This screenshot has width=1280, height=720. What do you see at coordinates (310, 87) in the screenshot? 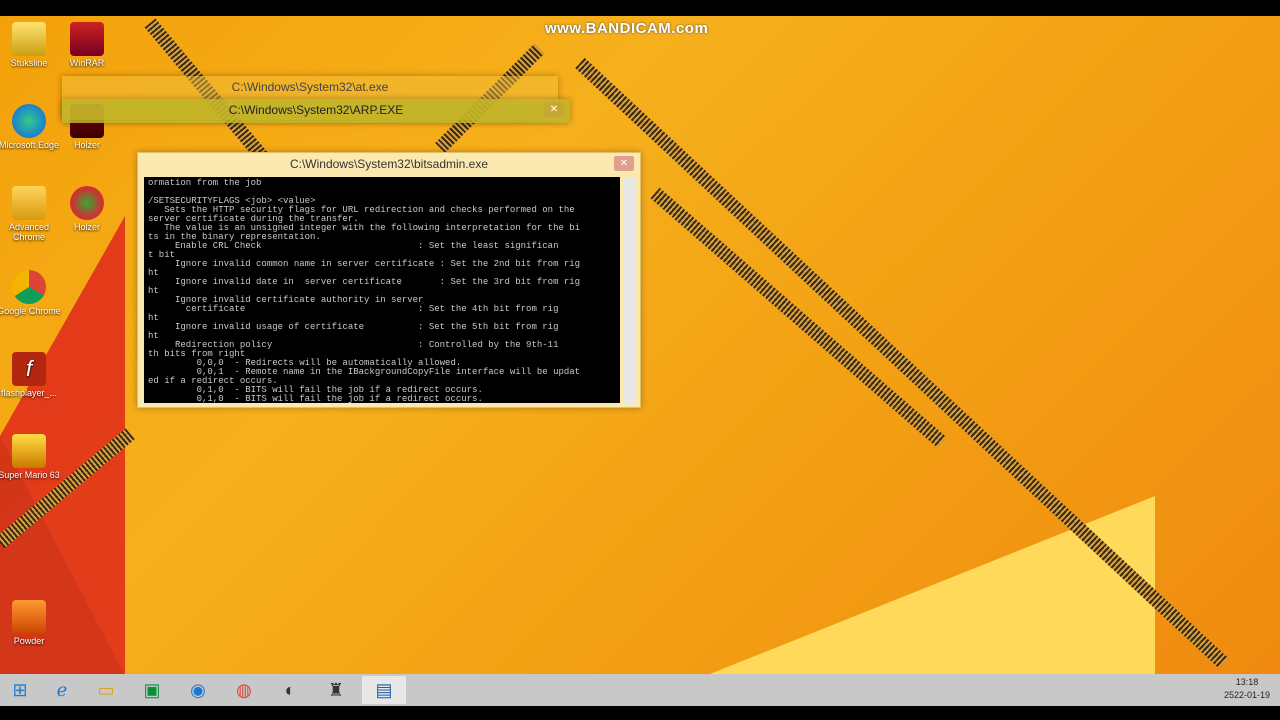
I see `window-title: C:\Windows\System32\at.exe` at bounding box center [310, 87].